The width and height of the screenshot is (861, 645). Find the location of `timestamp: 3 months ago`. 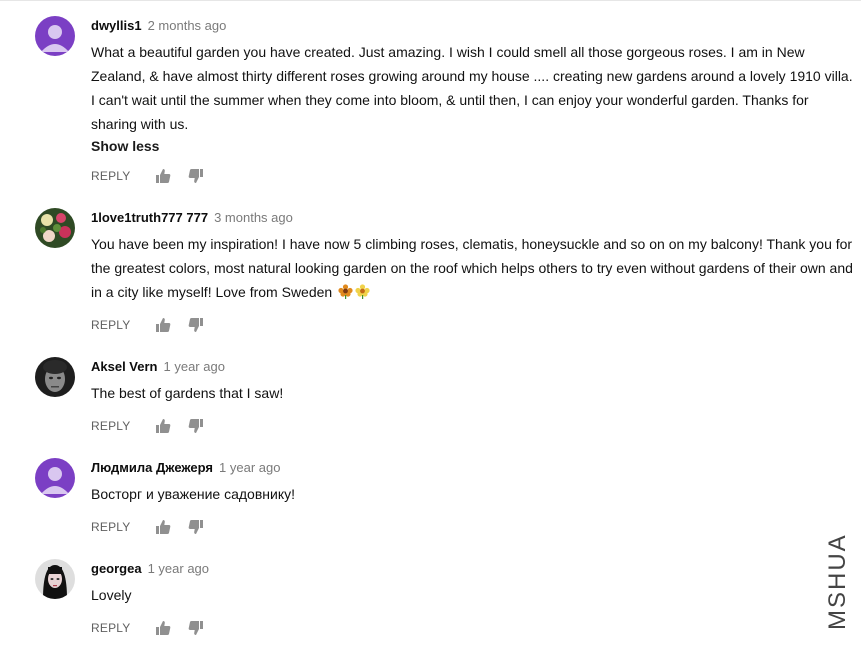

timestamp: 3 months ago is located at coordinates (253, 217).